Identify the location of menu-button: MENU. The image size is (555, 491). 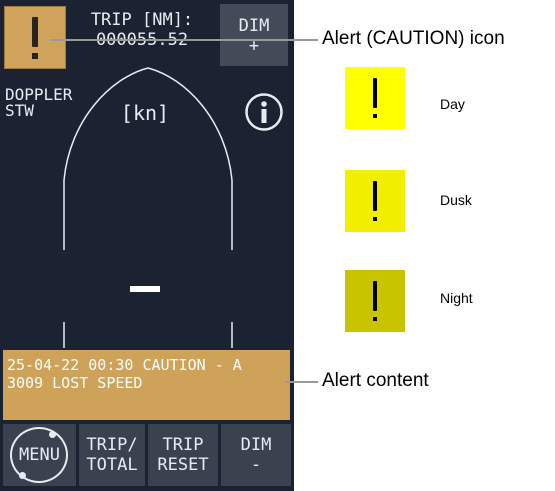
(39, 455).